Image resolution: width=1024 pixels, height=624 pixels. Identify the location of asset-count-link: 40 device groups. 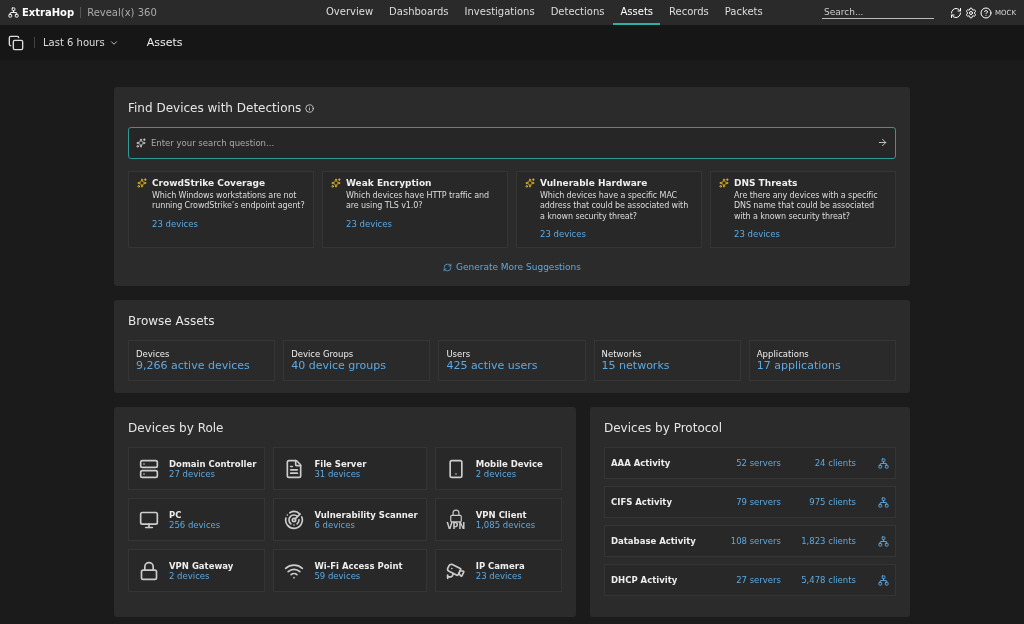
(357, 366).